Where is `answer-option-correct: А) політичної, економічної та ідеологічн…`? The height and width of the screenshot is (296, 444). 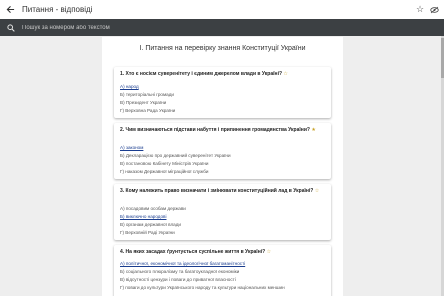
answer-option-correct: А) політичної, економічної та ідеологічн… is located at coordinates (183, 263).